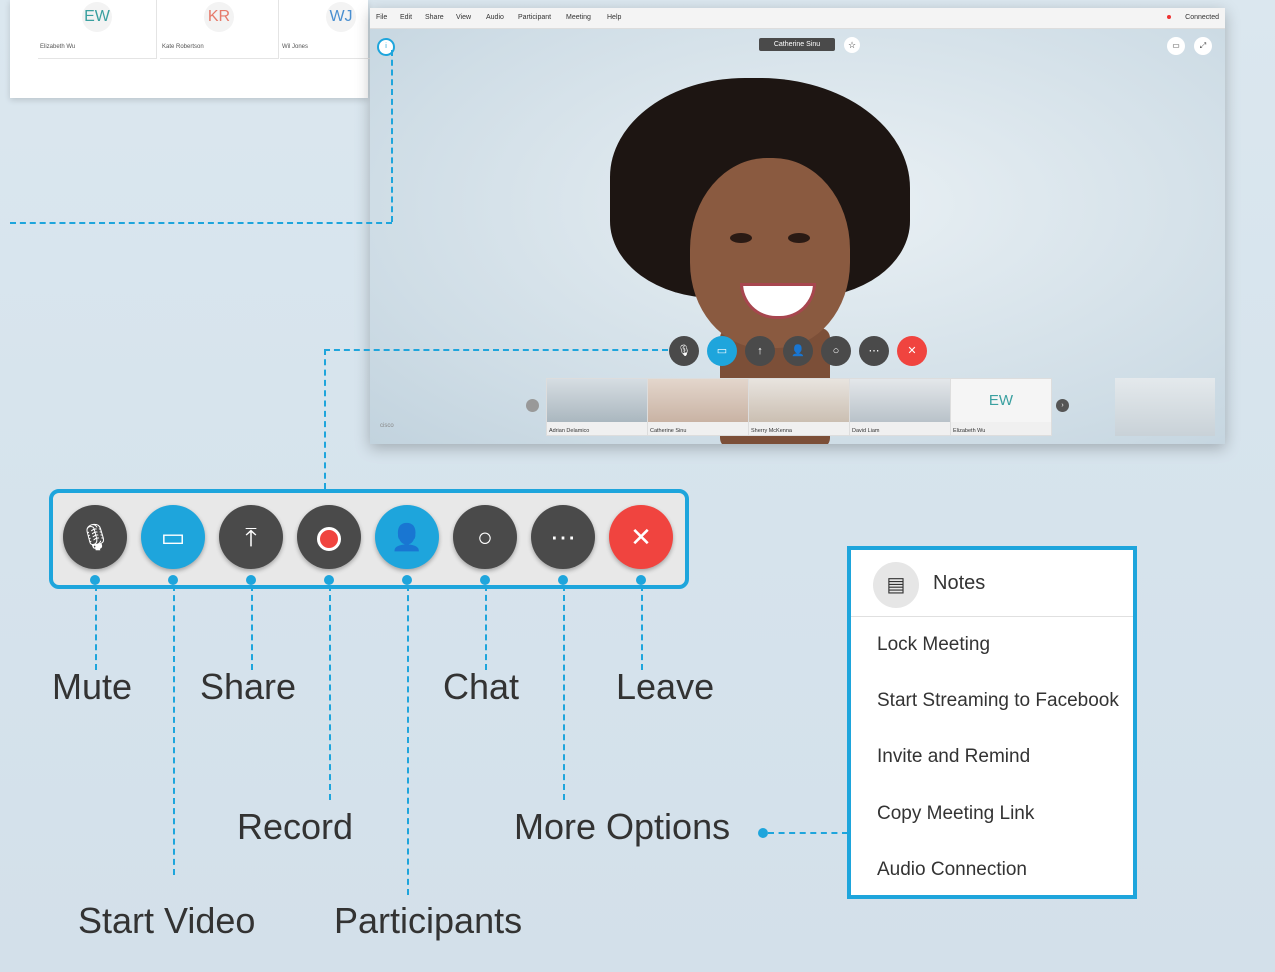 Image resolution: width=1275 pixels, height=972 pixels. I want to click on tile-name: Adrian Delamico, so click(569, 431).